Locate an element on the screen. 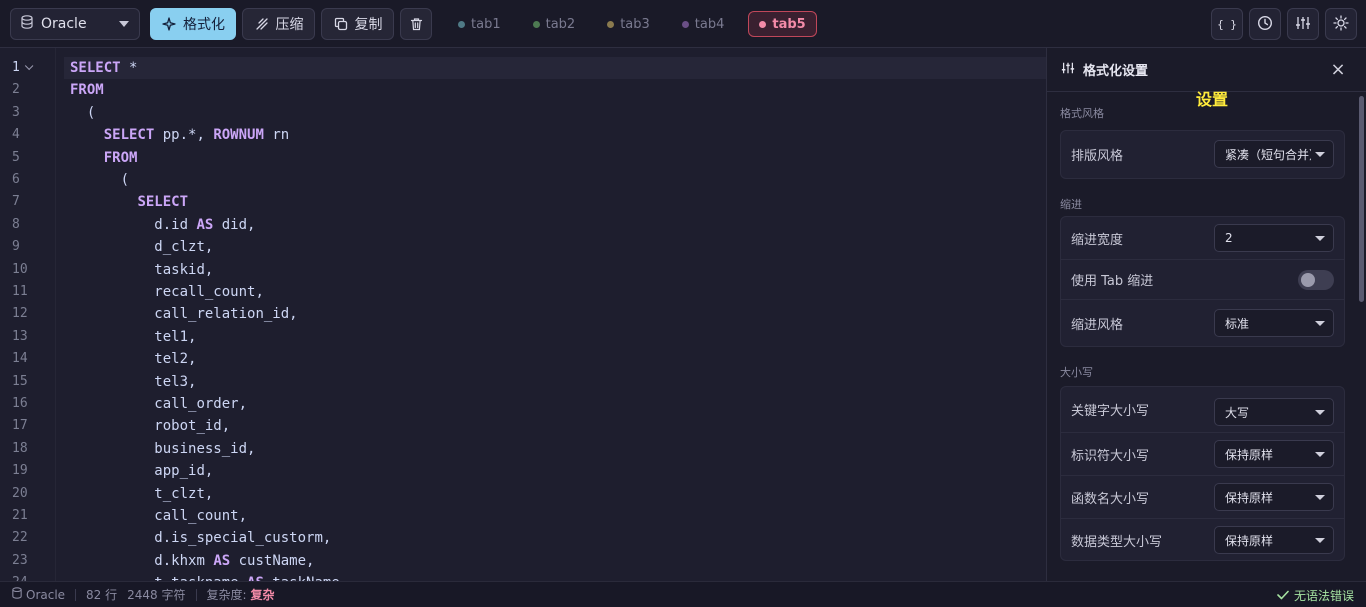  line-number: 3 is located at coordinates (16, 112).